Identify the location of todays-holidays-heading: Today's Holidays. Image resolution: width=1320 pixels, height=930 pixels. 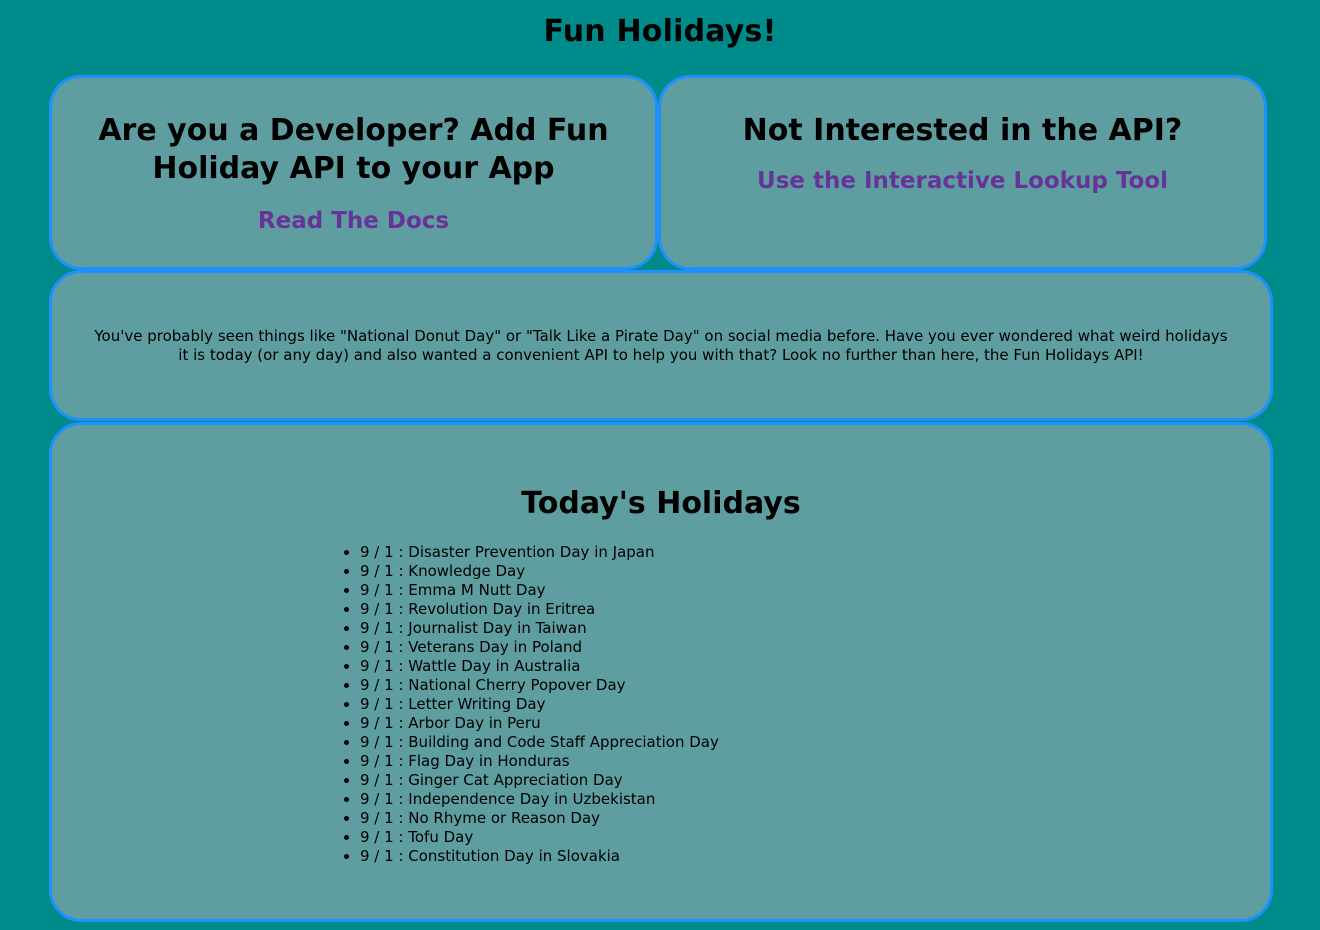
(661, 503).